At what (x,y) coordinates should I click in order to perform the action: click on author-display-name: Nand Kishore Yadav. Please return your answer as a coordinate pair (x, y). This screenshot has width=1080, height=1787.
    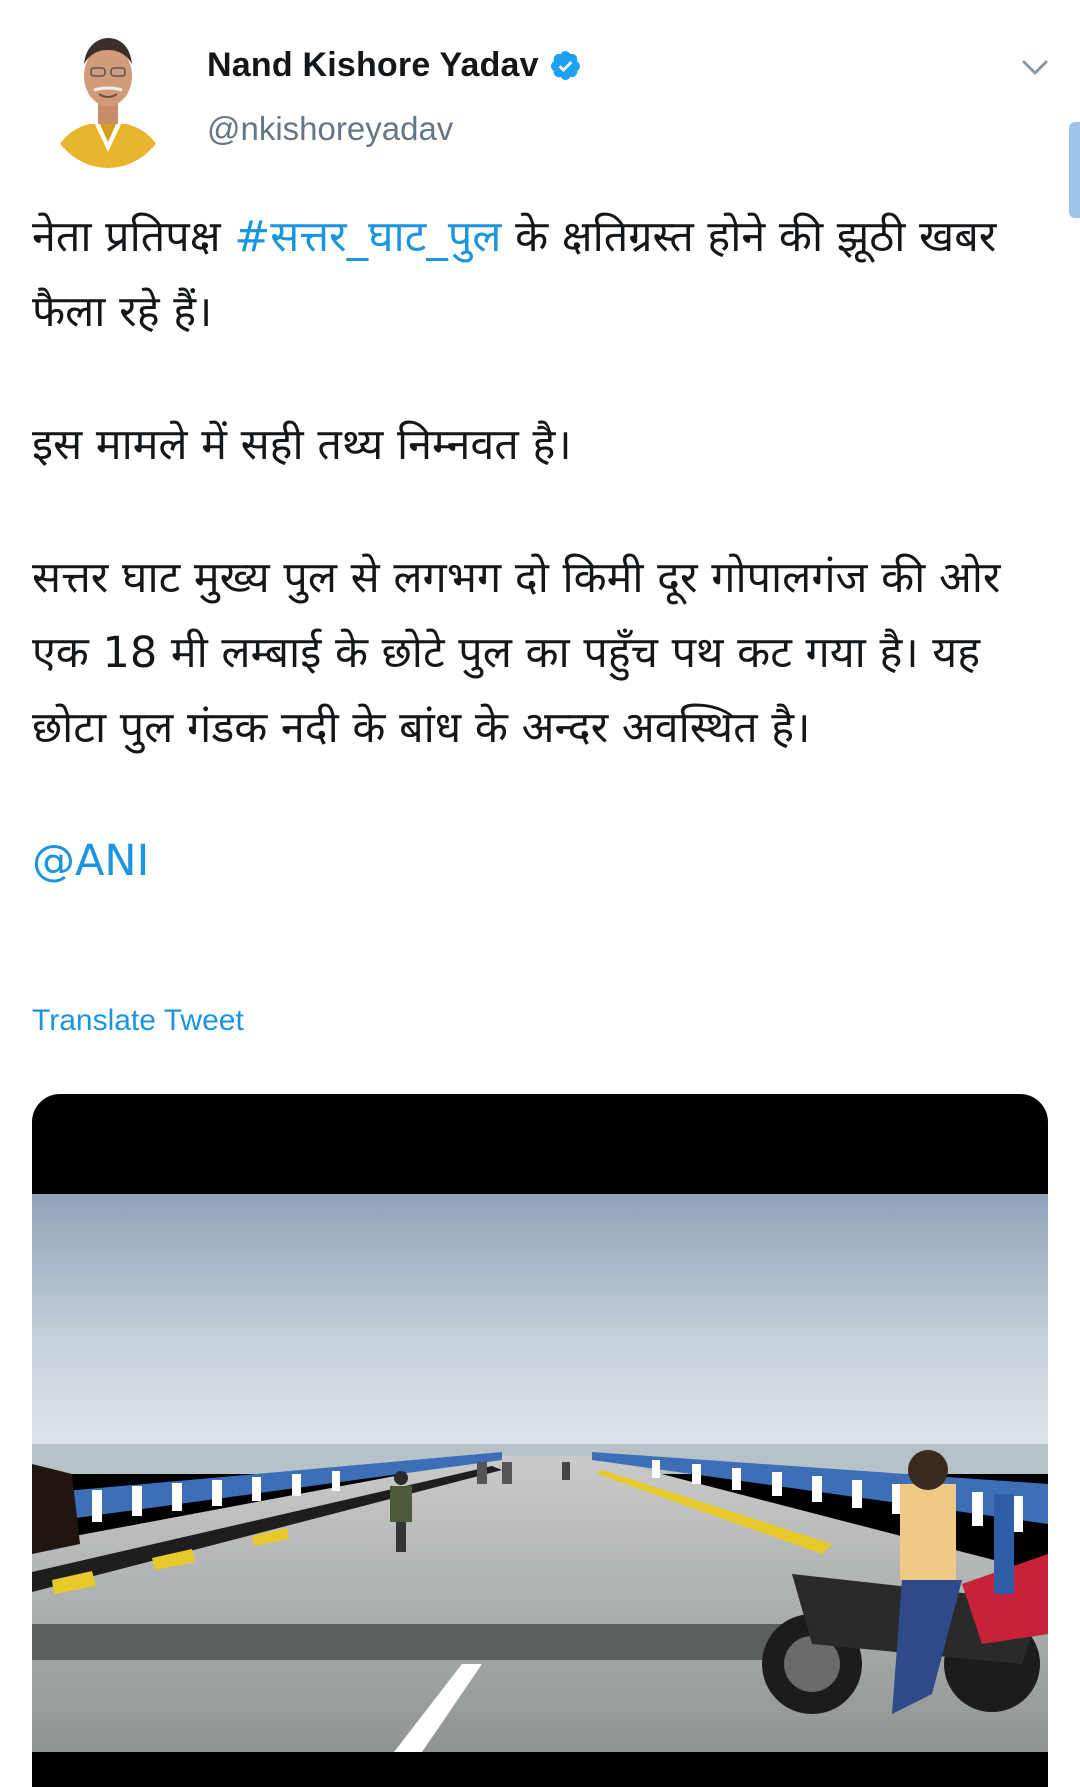
    Looking at the image, I should click on (373, 65).